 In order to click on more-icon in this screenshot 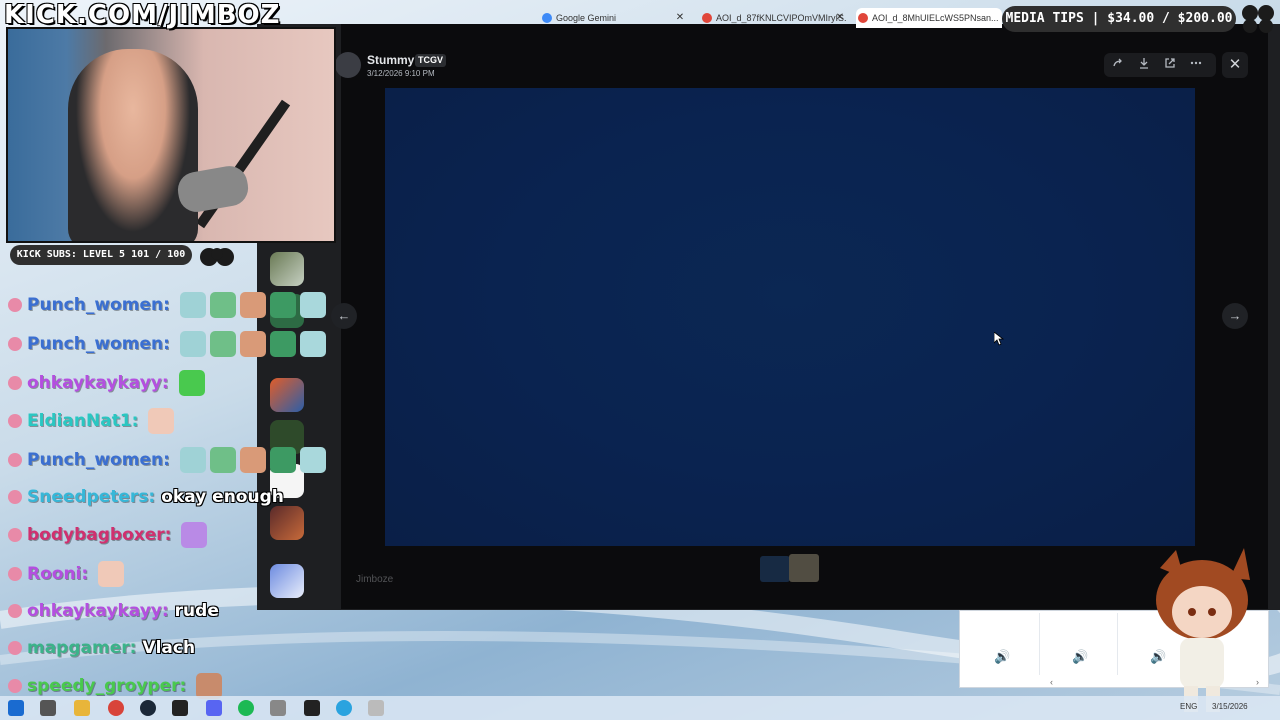, I will do `click(1196, 65)`.